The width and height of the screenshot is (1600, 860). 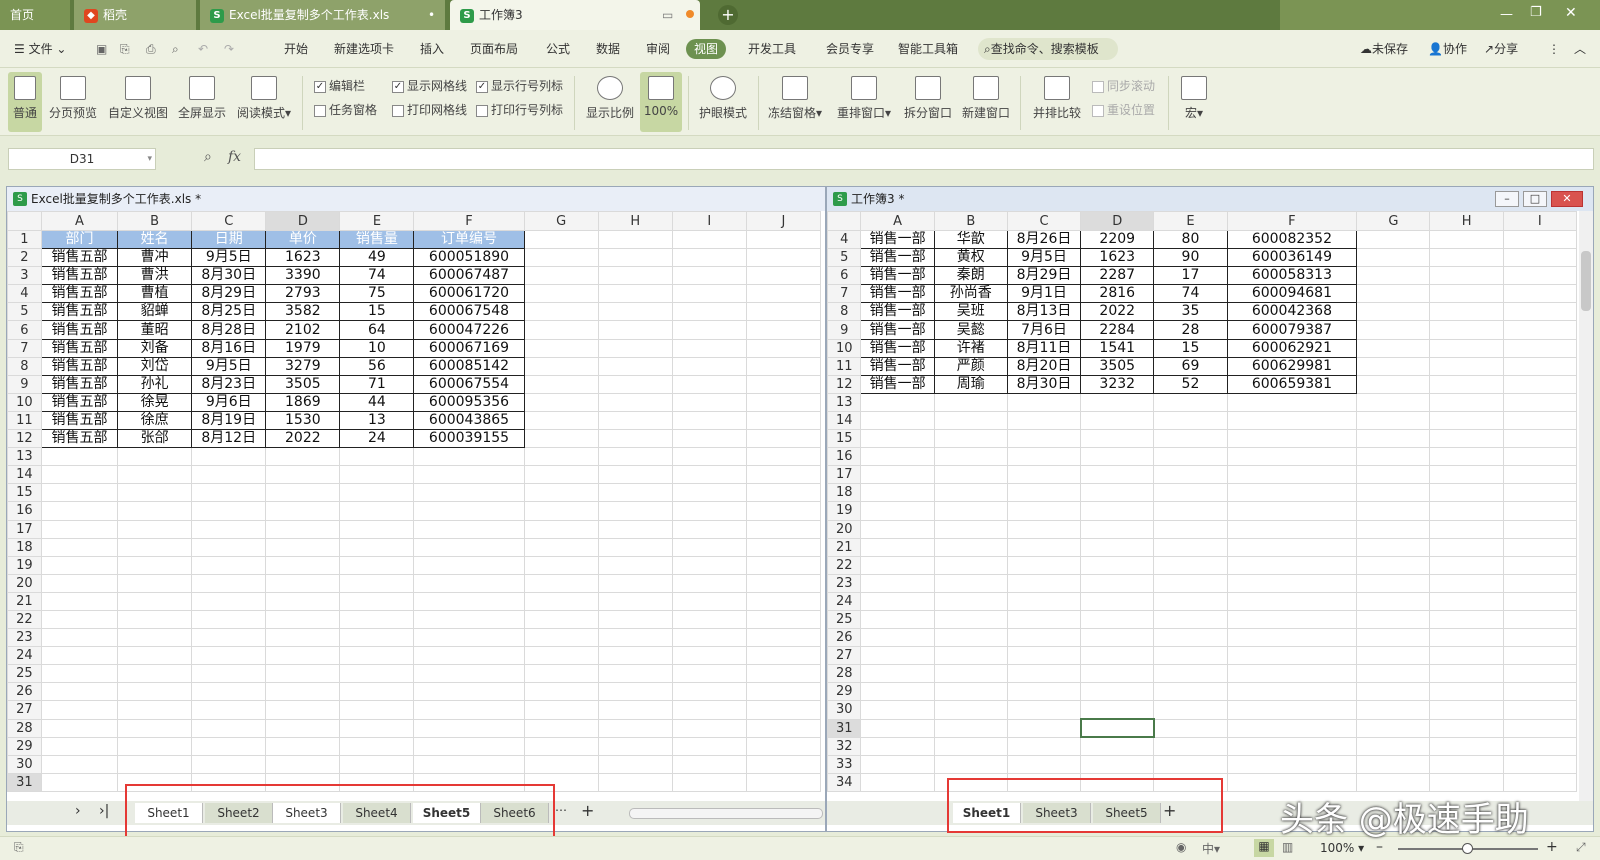 What do you see at coordinates (24, 656) in the screenshot?
I see `row-header: 24` at bounding box center [24, 656].